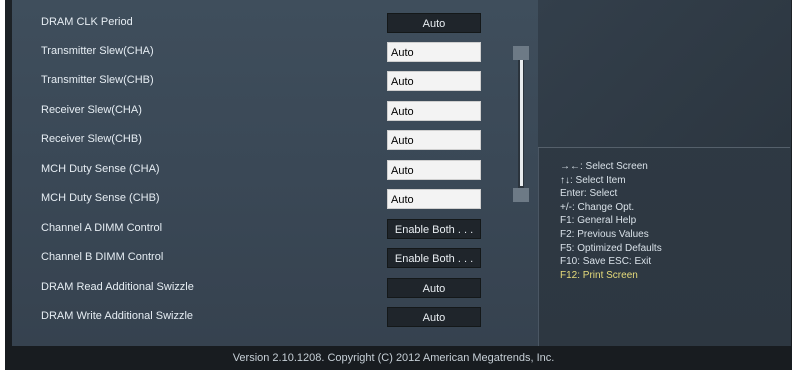  What do you see at coordinates (102, 257) in the screenshot?
I see `setting-label: Channel B DIMM Control` at bounding box center [102, 257].